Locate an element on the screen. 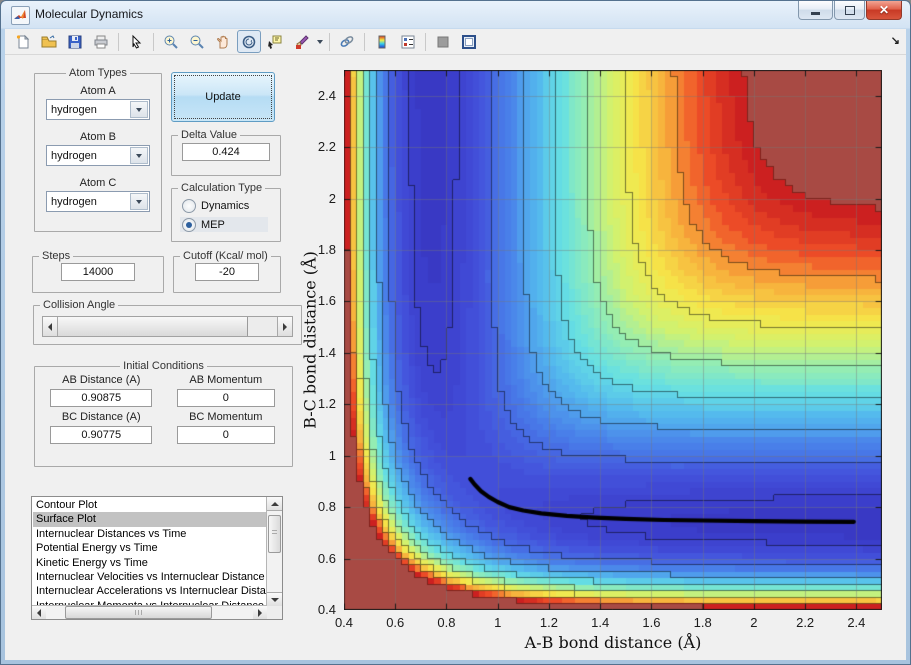 The image size is (911, 665). radio-icon is located at coordinates (189, 205).